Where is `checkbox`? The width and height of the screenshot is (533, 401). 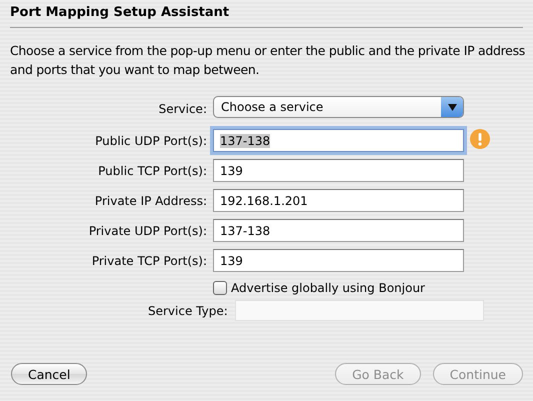
checkbox is located at coordinates (220, 288).